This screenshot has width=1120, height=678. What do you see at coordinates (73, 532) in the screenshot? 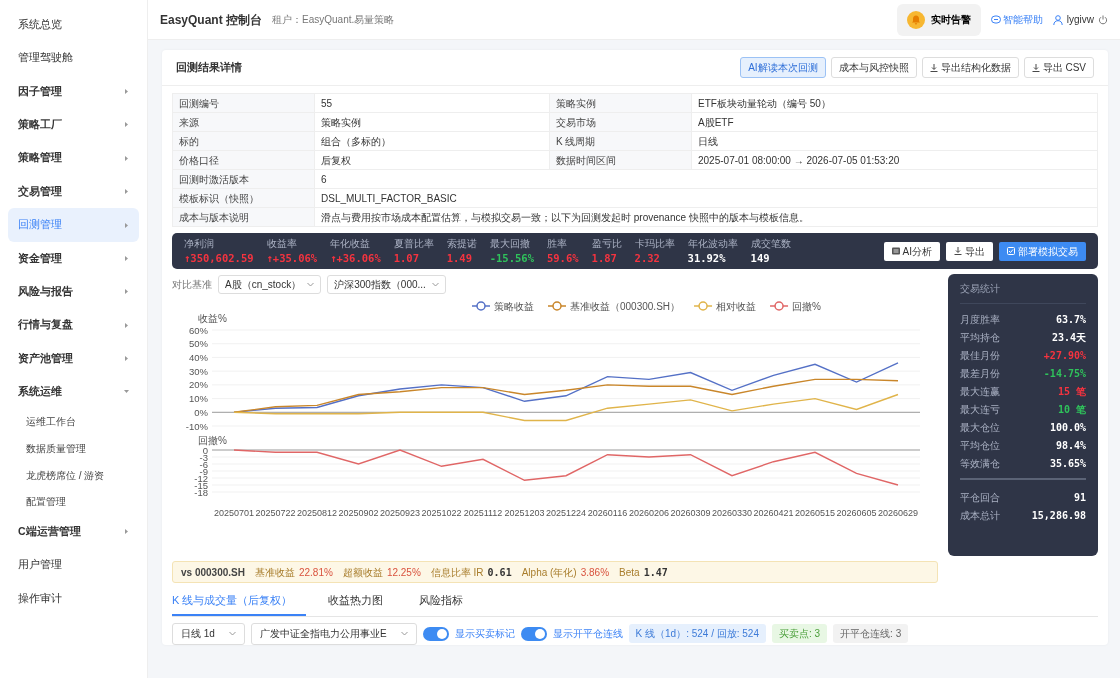
I see `sidebar-item: C端运营管理` at bounding box center [73, 532].